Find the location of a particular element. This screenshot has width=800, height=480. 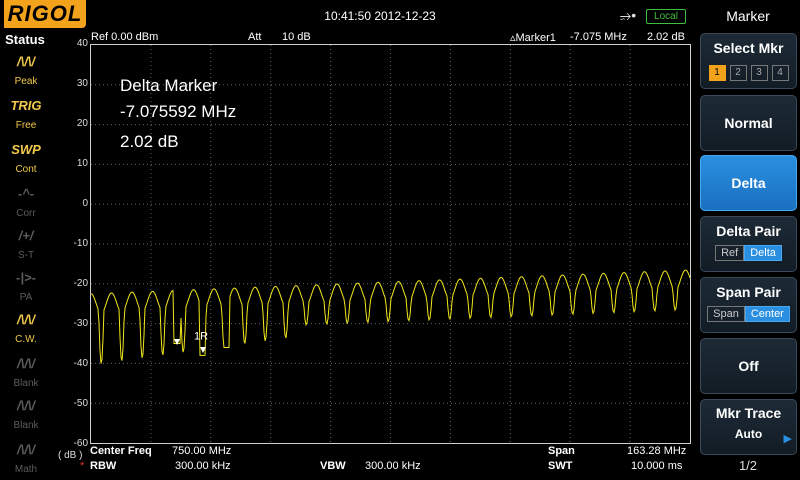

menu-page-indicator: 1/2 is located at coordinates (748, 465).